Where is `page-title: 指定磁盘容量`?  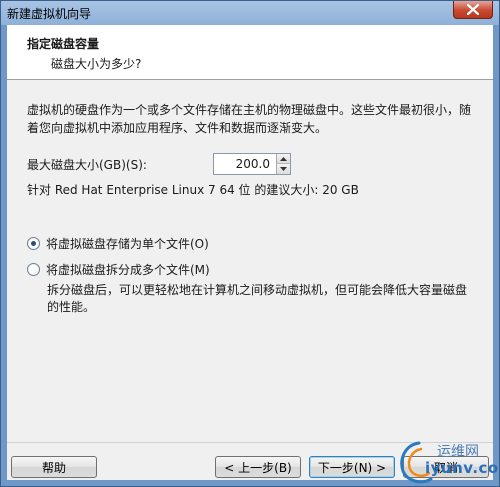
page-title: 指定磁盘容量 is located at coordinates (63, 44).